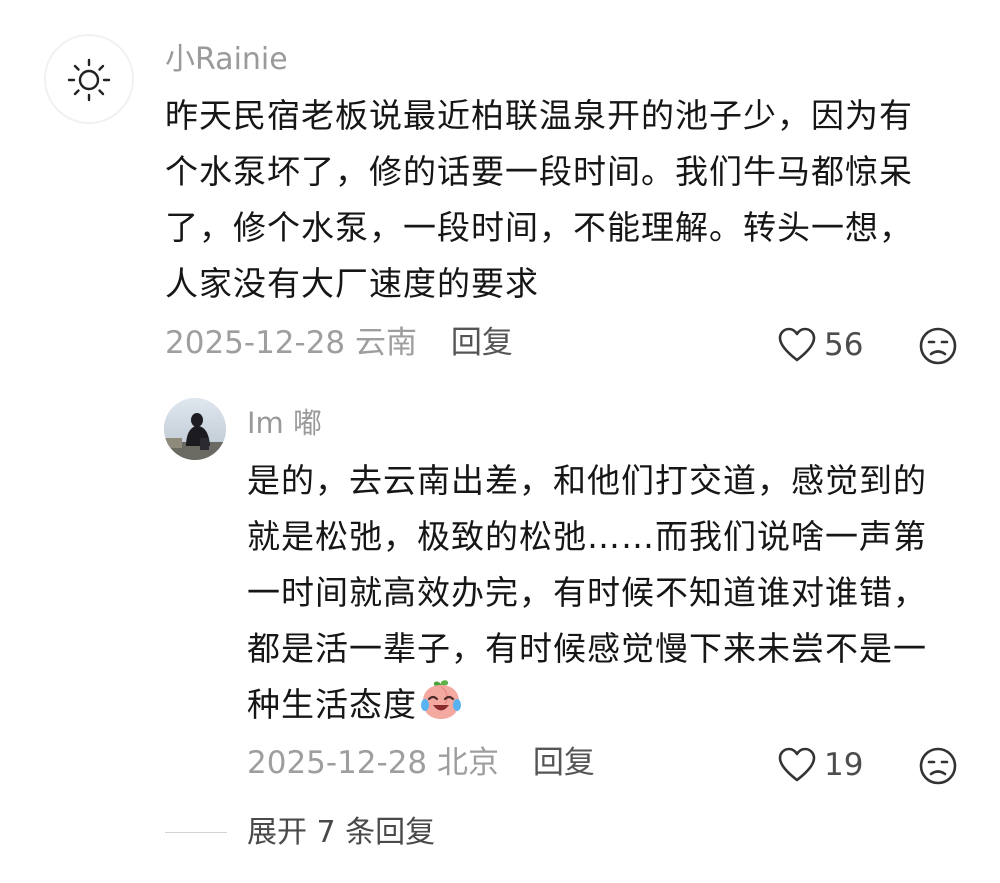 The width and height of the screenshot is (1000, 883). What do you see at coordinates (255, 343) in the screenshot?
I see `comment-date: 2025-12-28` at bounding box center [255, 343].